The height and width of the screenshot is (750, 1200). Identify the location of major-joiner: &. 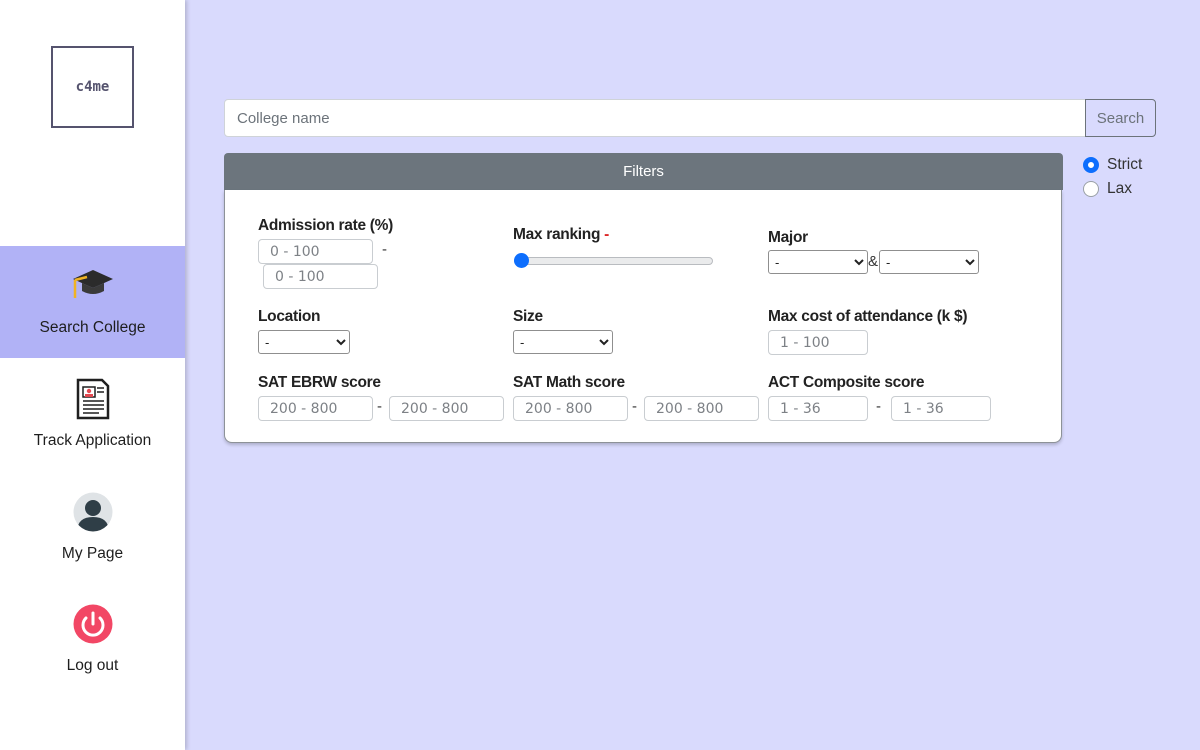
(873, 261).